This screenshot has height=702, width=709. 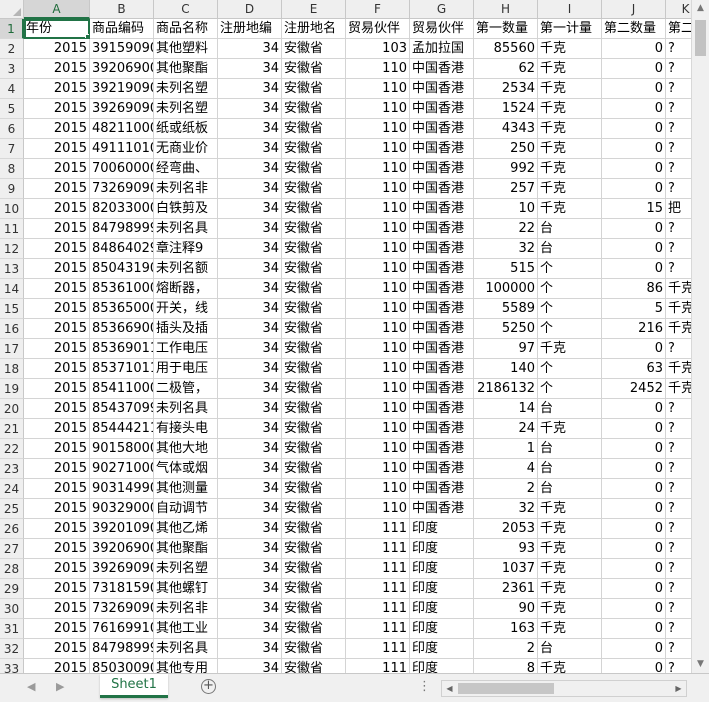 What do you see at coordinates (122, 349) in the screenshot?
I see `cell-b: 85369011` at bounding box center [122, 349].